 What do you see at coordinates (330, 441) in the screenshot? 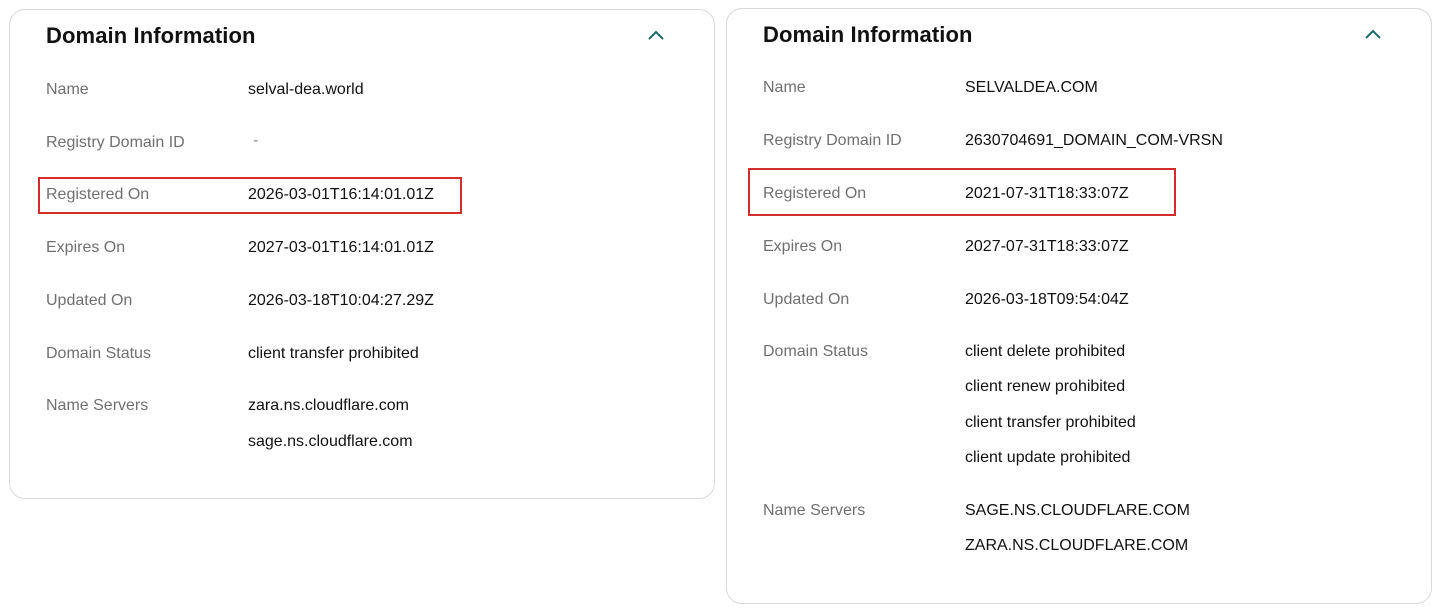
I see `name-server-value: sage.ns.cloudflare.com` at bounding box center [330, 441].